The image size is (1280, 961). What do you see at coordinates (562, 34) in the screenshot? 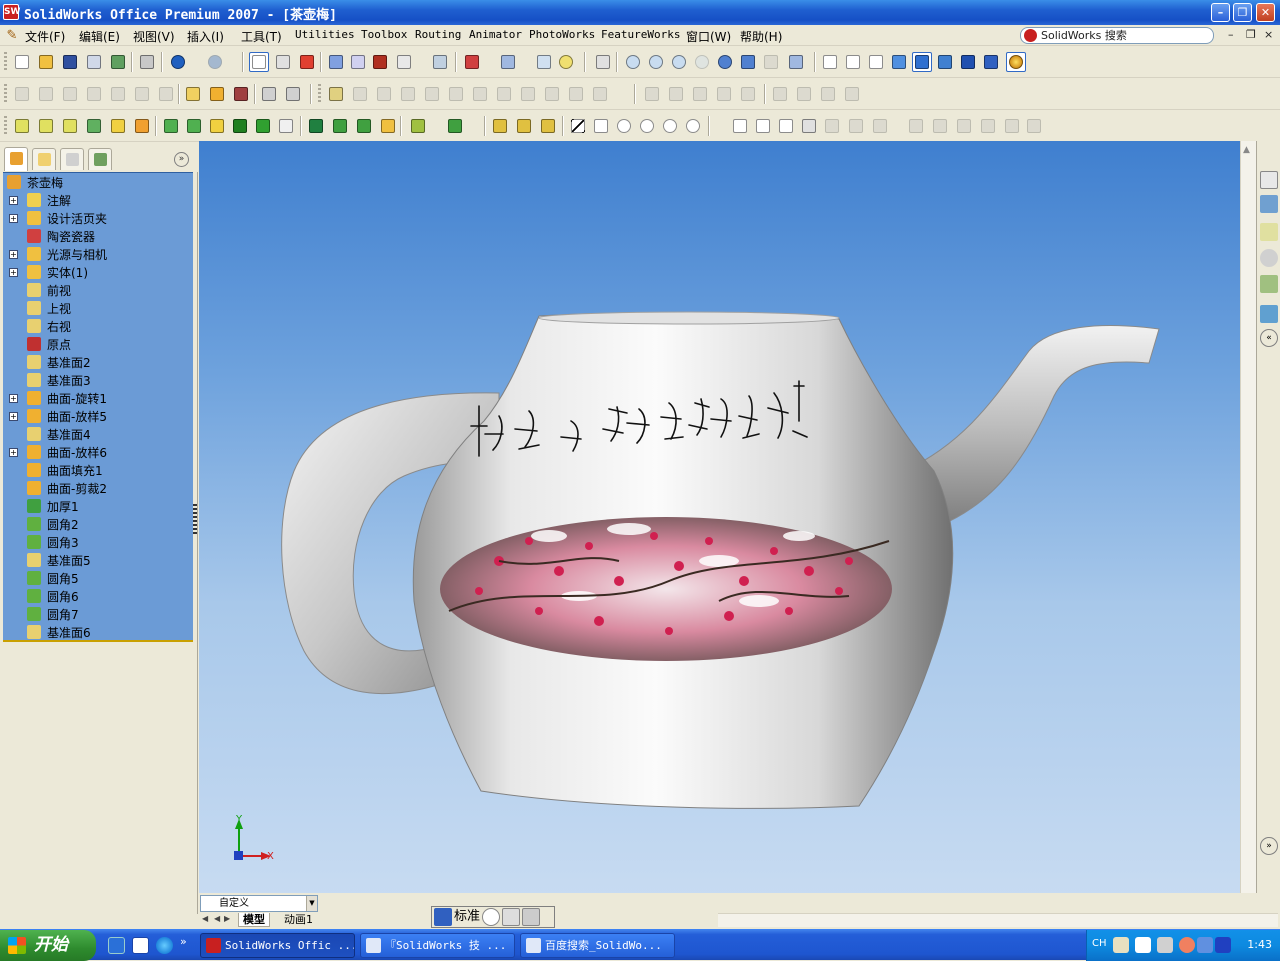
I see `menu-photoworks: PhotoWorks` at bounding box center [562, 34].